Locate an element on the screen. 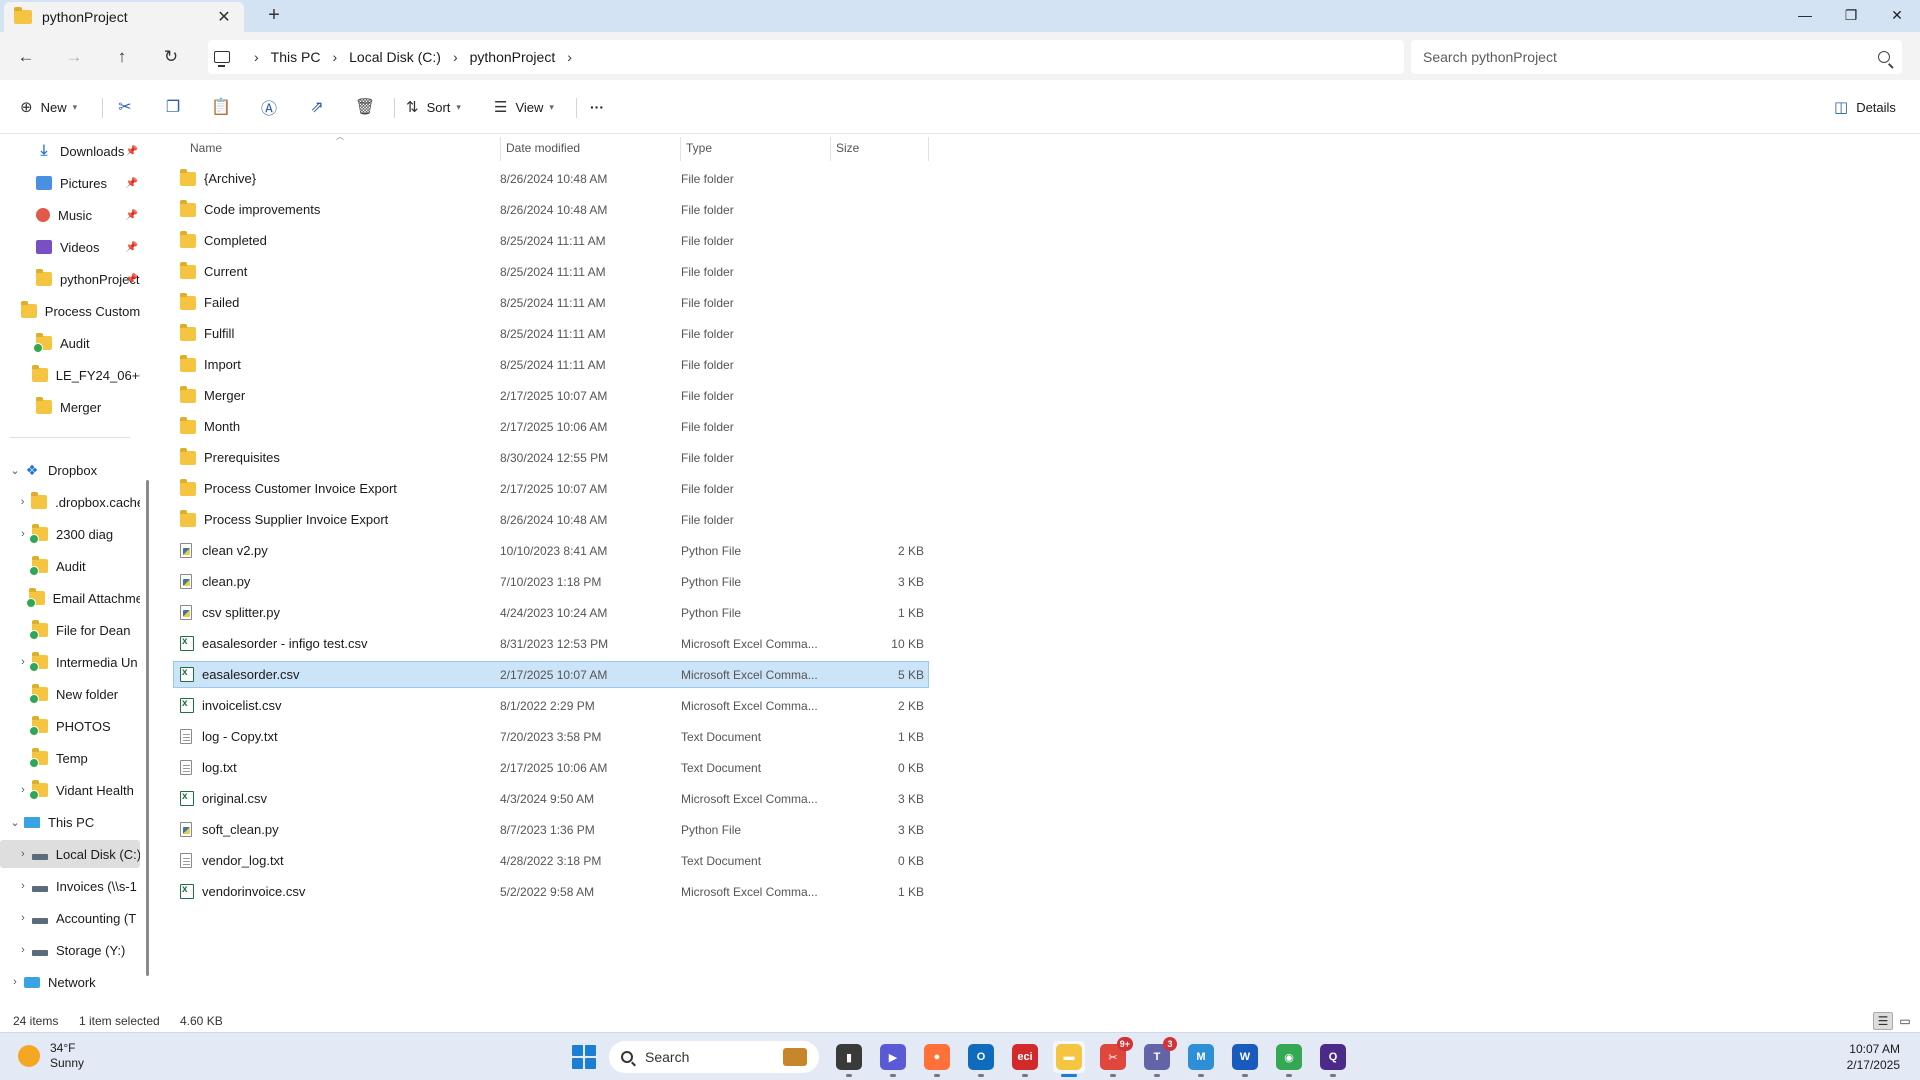 This screenshot has height=1080, width=1920. column-date-modified: Date modified is located at coordinates (590, 148).